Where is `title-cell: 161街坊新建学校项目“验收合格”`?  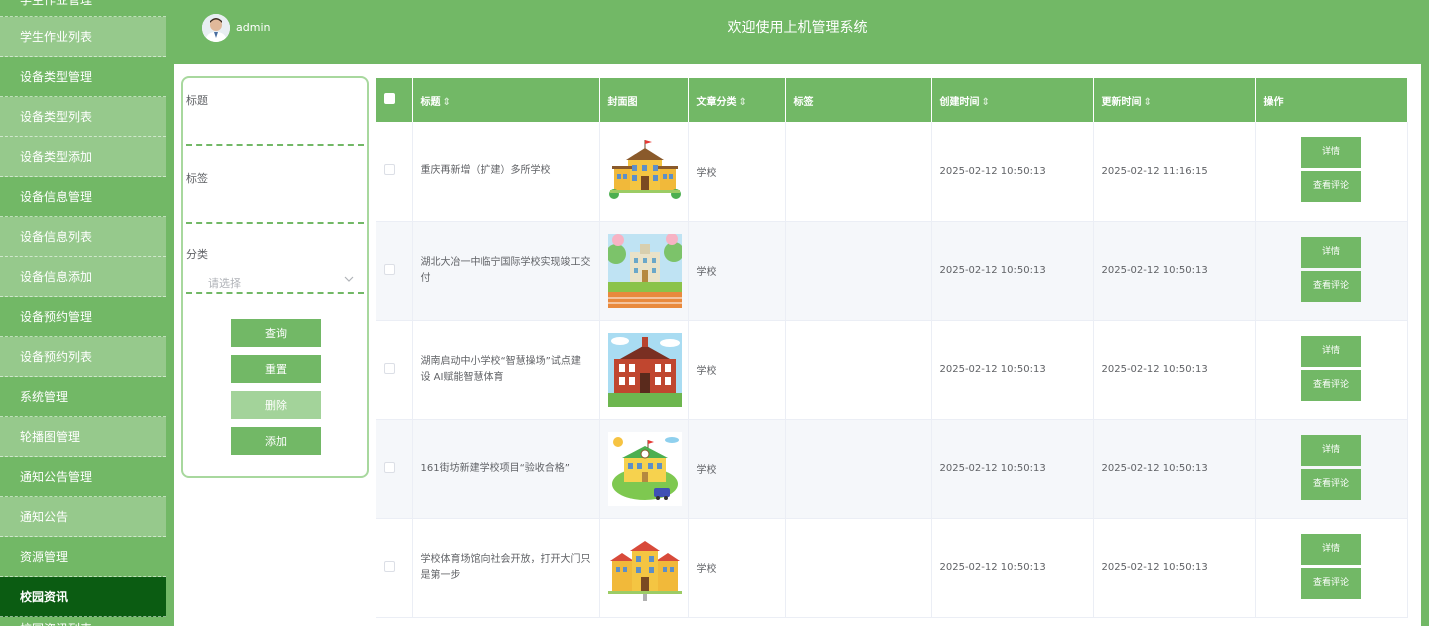 title-cell: 161街坊新建学校项目“验收合格” is located at coordinates (506, 469).